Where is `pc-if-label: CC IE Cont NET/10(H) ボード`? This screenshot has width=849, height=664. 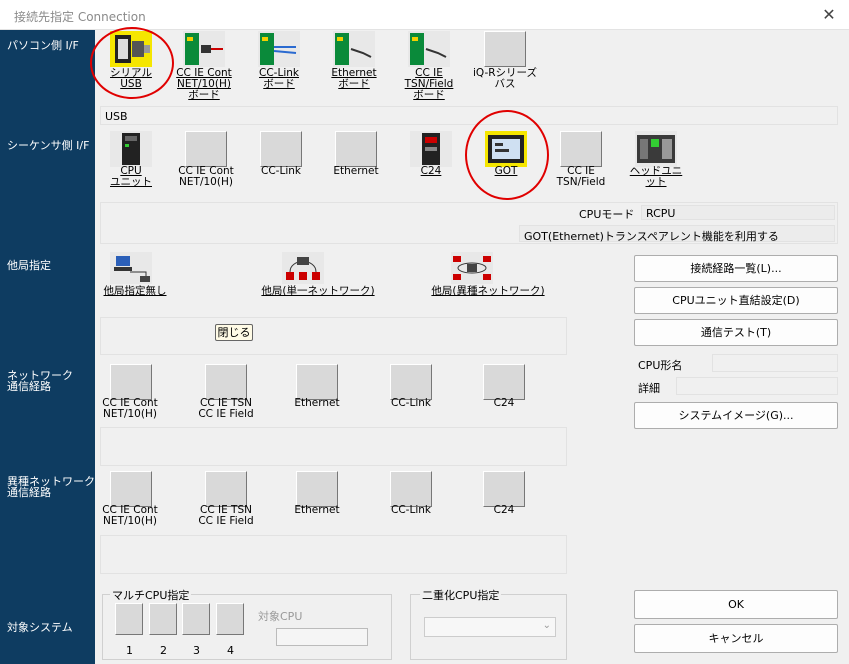
pc-if-label: CC IE Cont NET/10(H) ボード is located at coordinates (204, 84).